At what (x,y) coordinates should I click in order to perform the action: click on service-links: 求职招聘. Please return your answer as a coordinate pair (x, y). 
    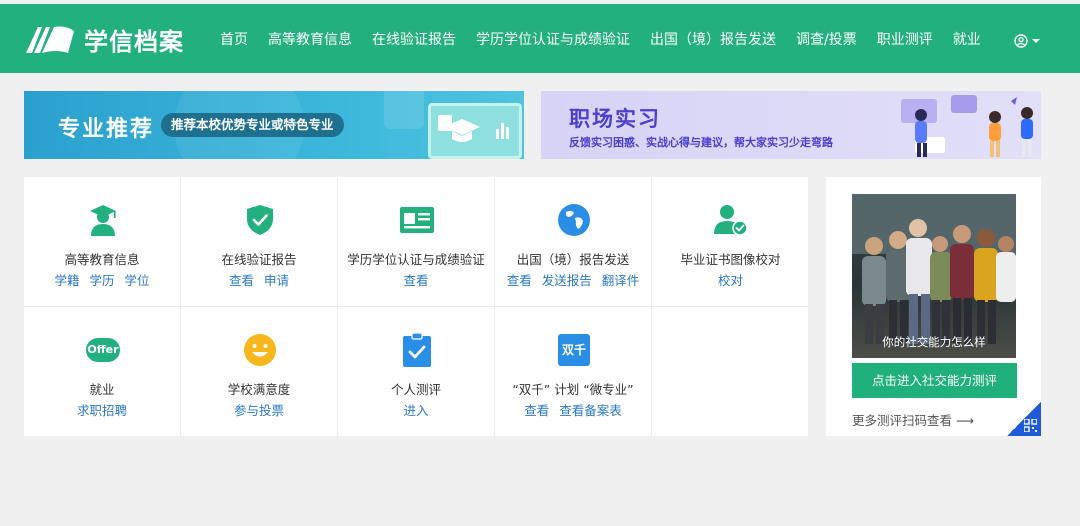
    Looking at the image, I should click on (102, 409).